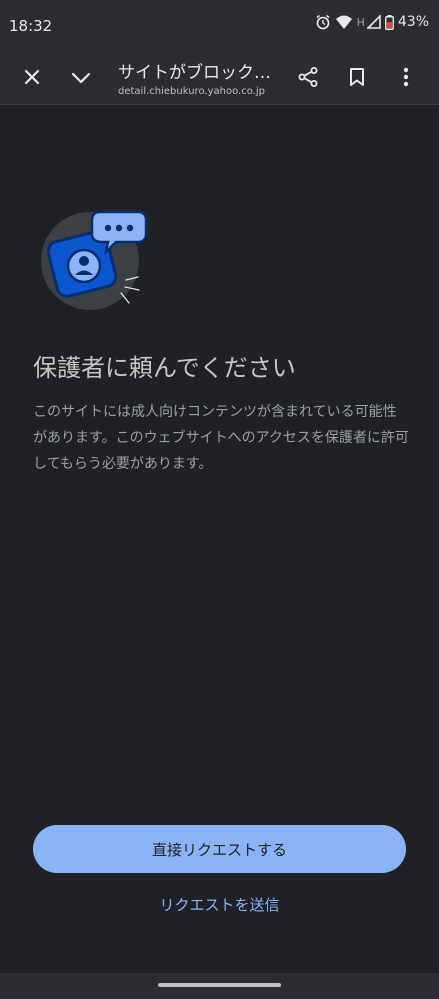 Image resolution: width=439 pixels, height=999 pixels. I want to click on share-button, so click(308, 79).